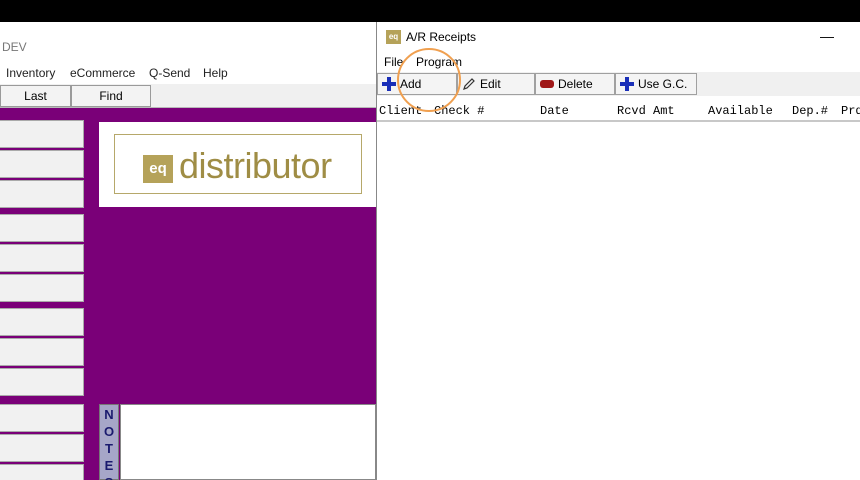  I want to click on ar-title-bar: eq A/R Receipts —, so click(618, 37).